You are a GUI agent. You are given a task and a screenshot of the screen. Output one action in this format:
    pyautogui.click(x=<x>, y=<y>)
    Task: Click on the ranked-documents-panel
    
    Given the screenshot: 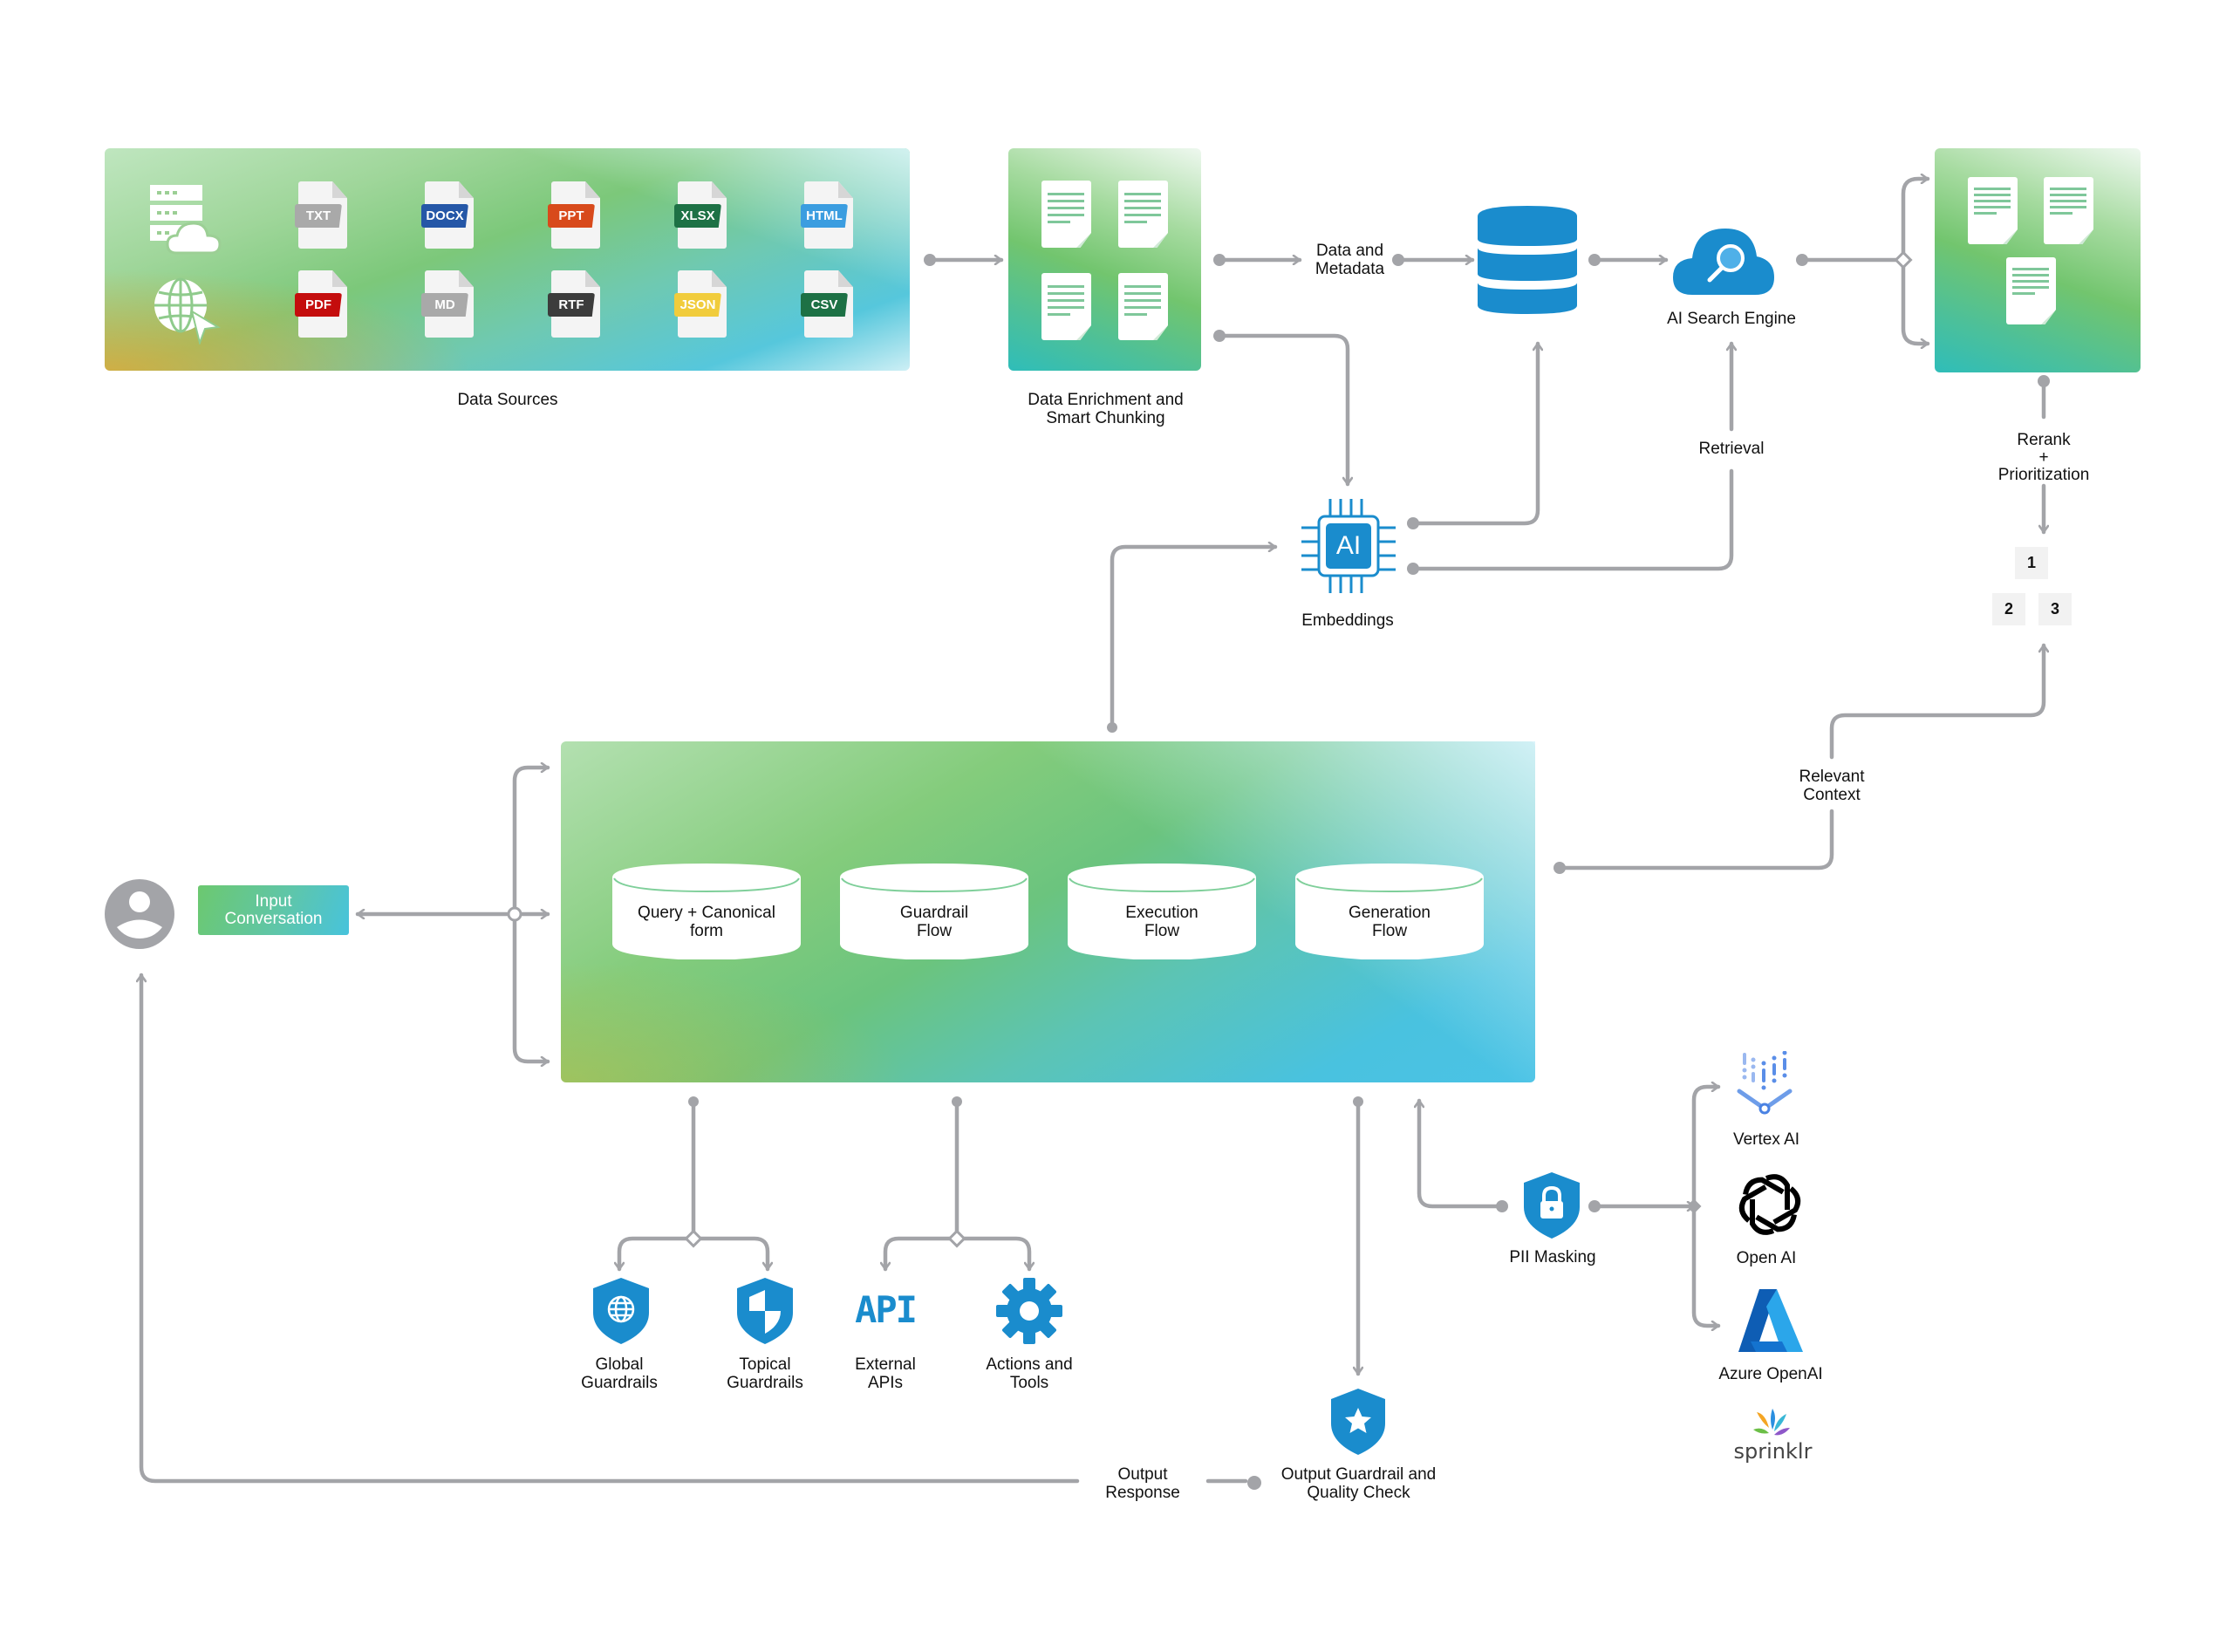 What is the action you would take?
    pyautogui.click(x=2038, y=260)
    